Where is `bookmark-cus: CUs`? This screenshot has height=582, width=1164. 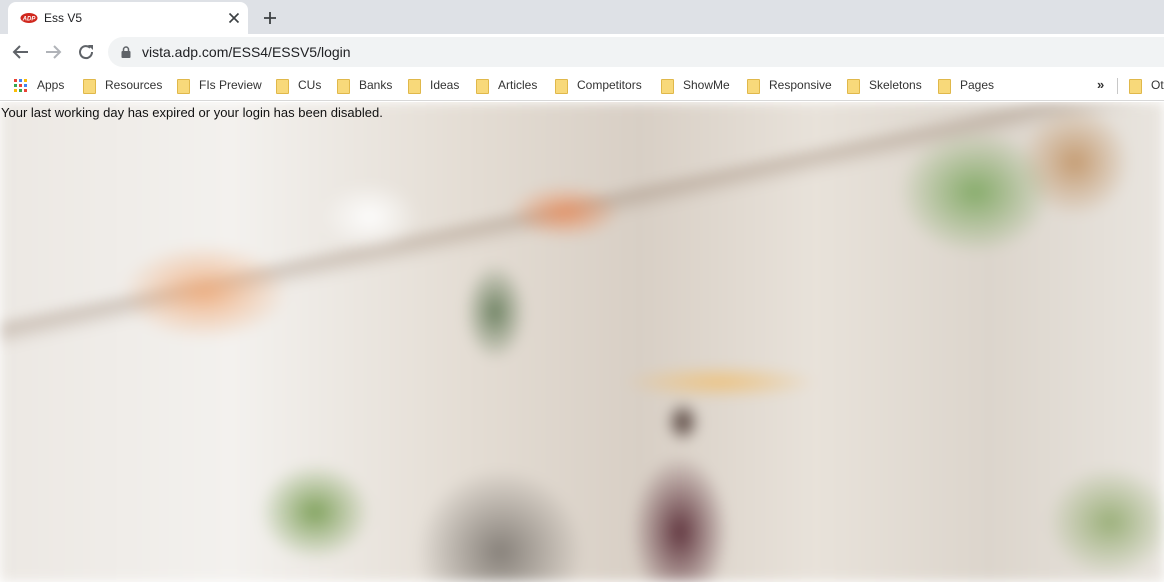 bookmark-cus: CUs is located at coordinates (298, 85).